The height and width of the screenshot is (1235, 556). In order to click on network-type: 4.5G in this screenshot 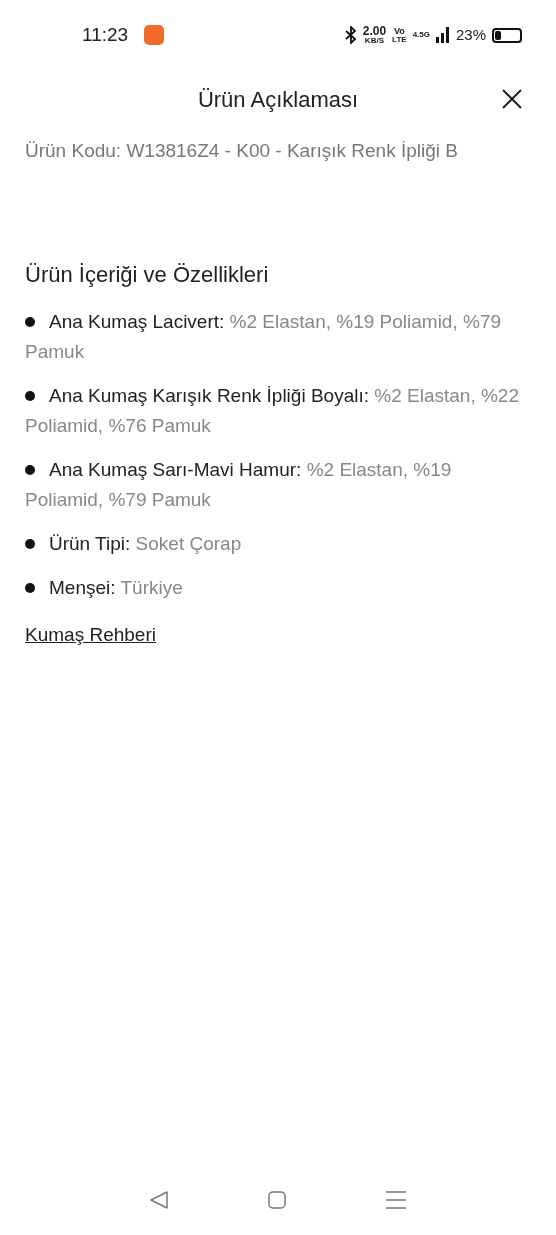, I will do `click(421, 35)`.